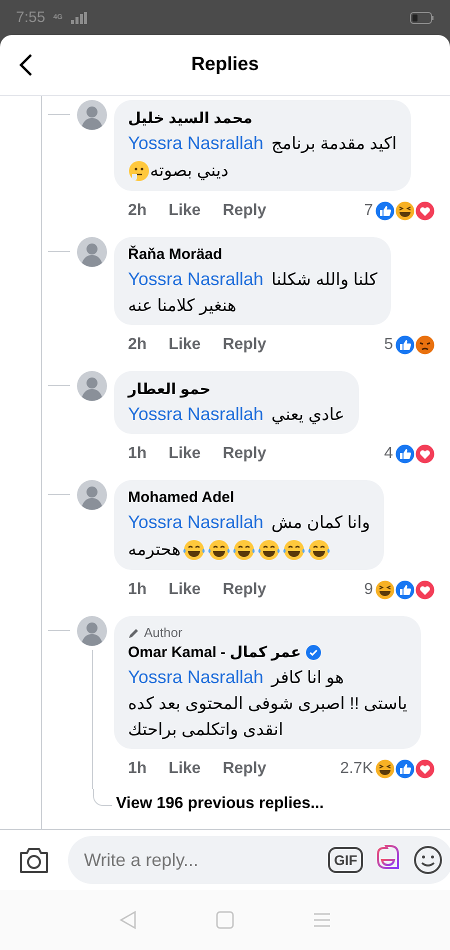 The height and width of the screenshot is (950, 450). What do you see at coordinates (225, 920) in the screenshot?
I see `nav-home-icon` at bounding box center [225, 920].